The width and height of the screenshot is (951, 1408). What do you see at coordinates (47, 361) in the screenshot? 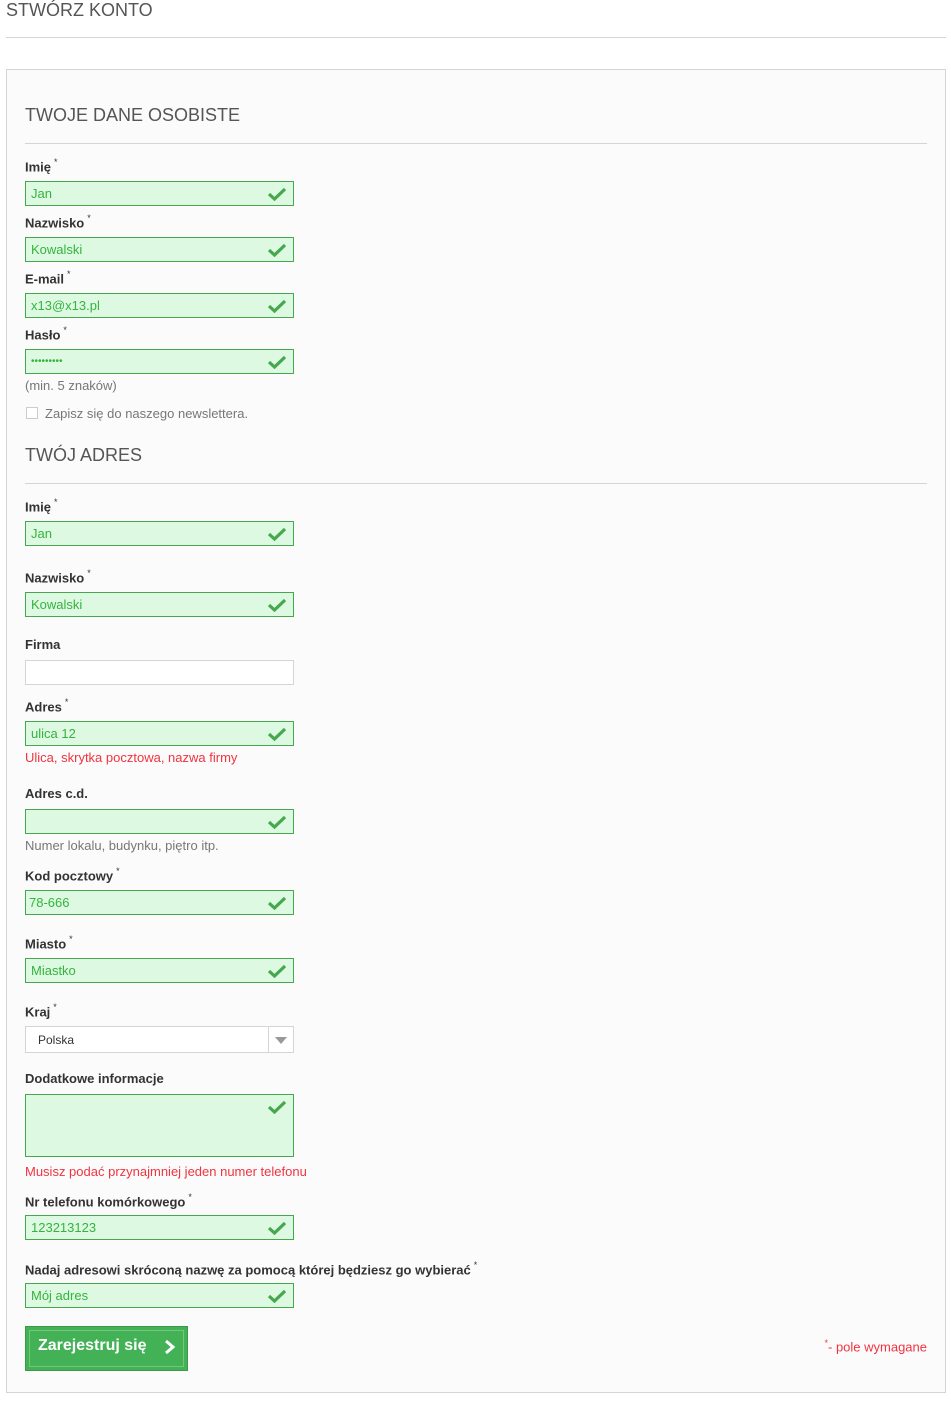
I see `password-value: •••••••••` at bounding box center [47, 361].